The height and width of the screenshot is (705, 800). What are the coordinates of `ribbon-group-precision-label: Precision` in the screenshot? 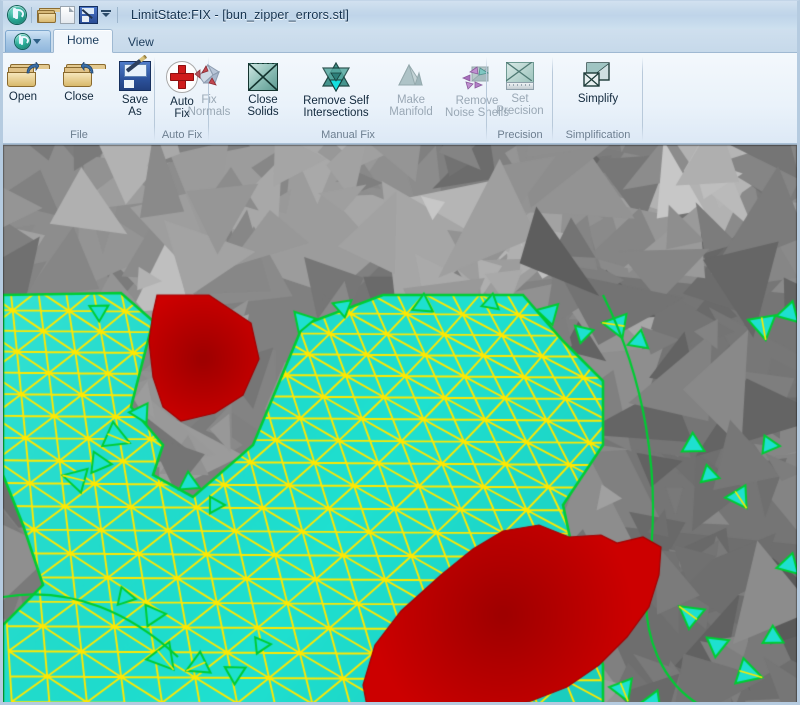 It's located at (520, 135).